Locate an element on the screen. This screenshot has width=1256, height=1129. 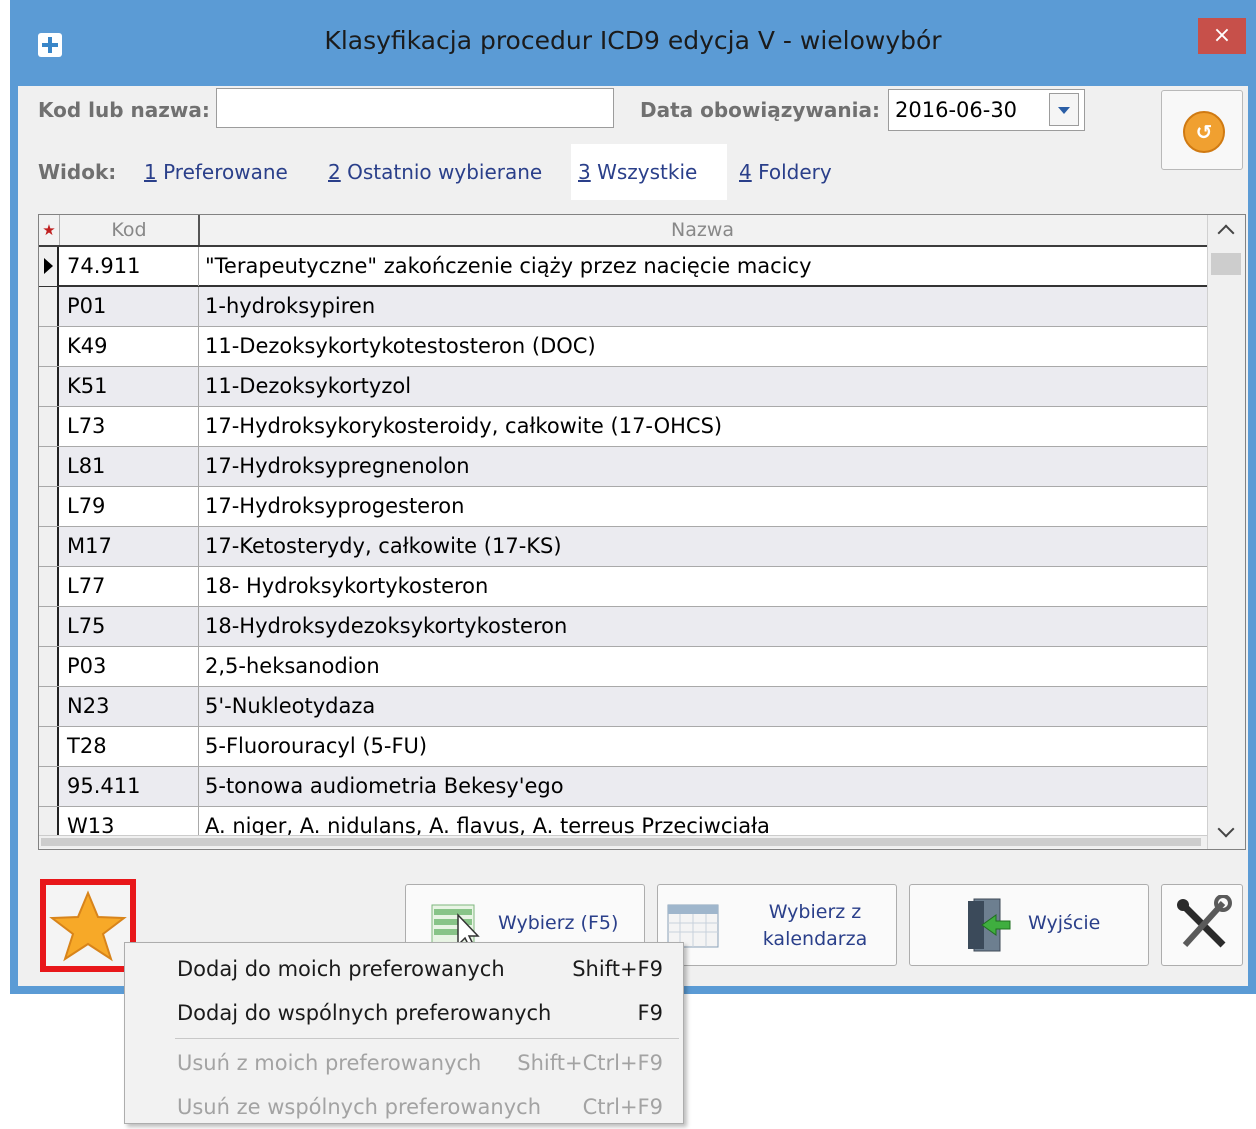
code-or-name-label: Kod lub nazwa: is located at coordinates (124, 110).